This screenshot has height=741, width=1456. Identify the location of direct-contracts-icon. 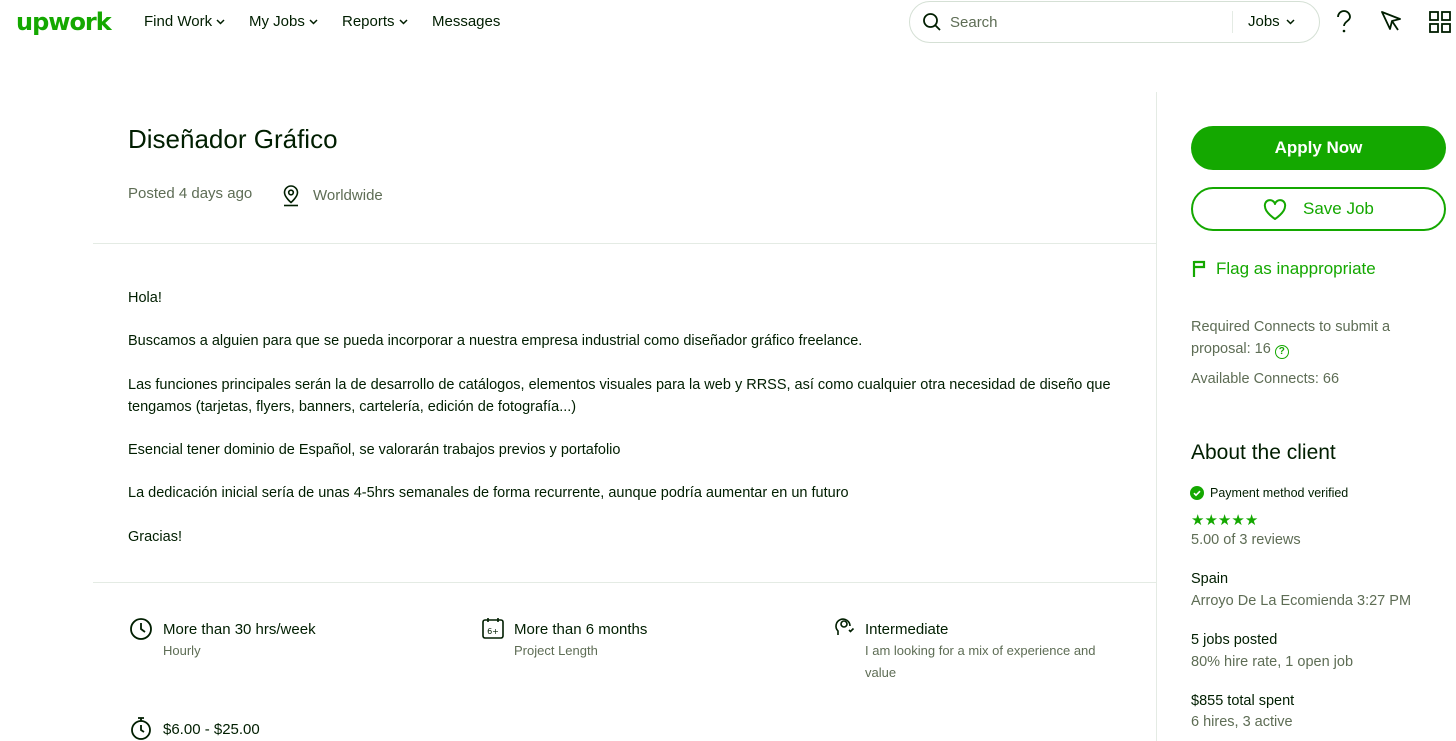
(1391, 22).